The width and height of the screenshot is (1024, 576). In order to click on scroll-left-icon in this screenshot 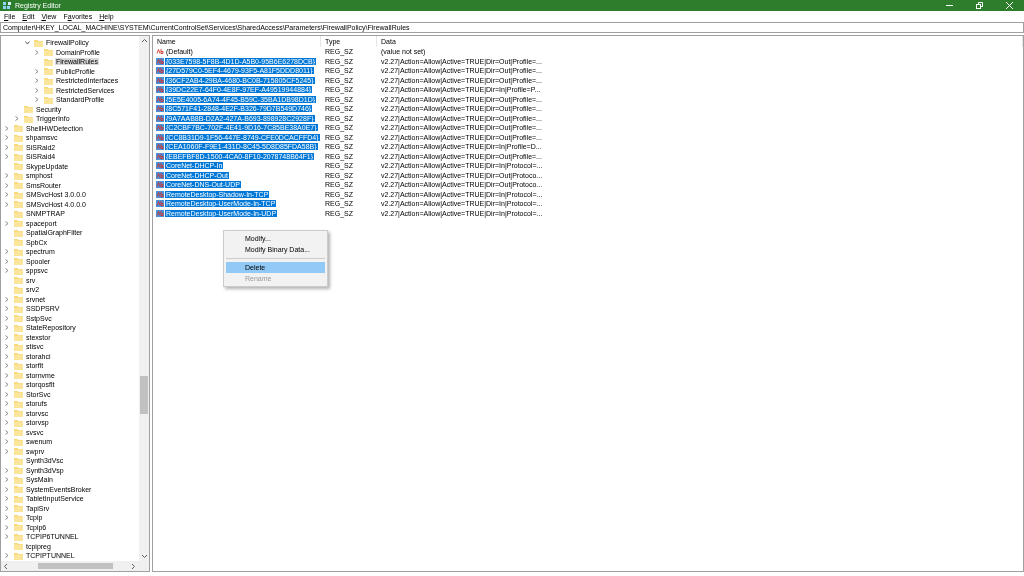, I will do `click(5, 566)`.